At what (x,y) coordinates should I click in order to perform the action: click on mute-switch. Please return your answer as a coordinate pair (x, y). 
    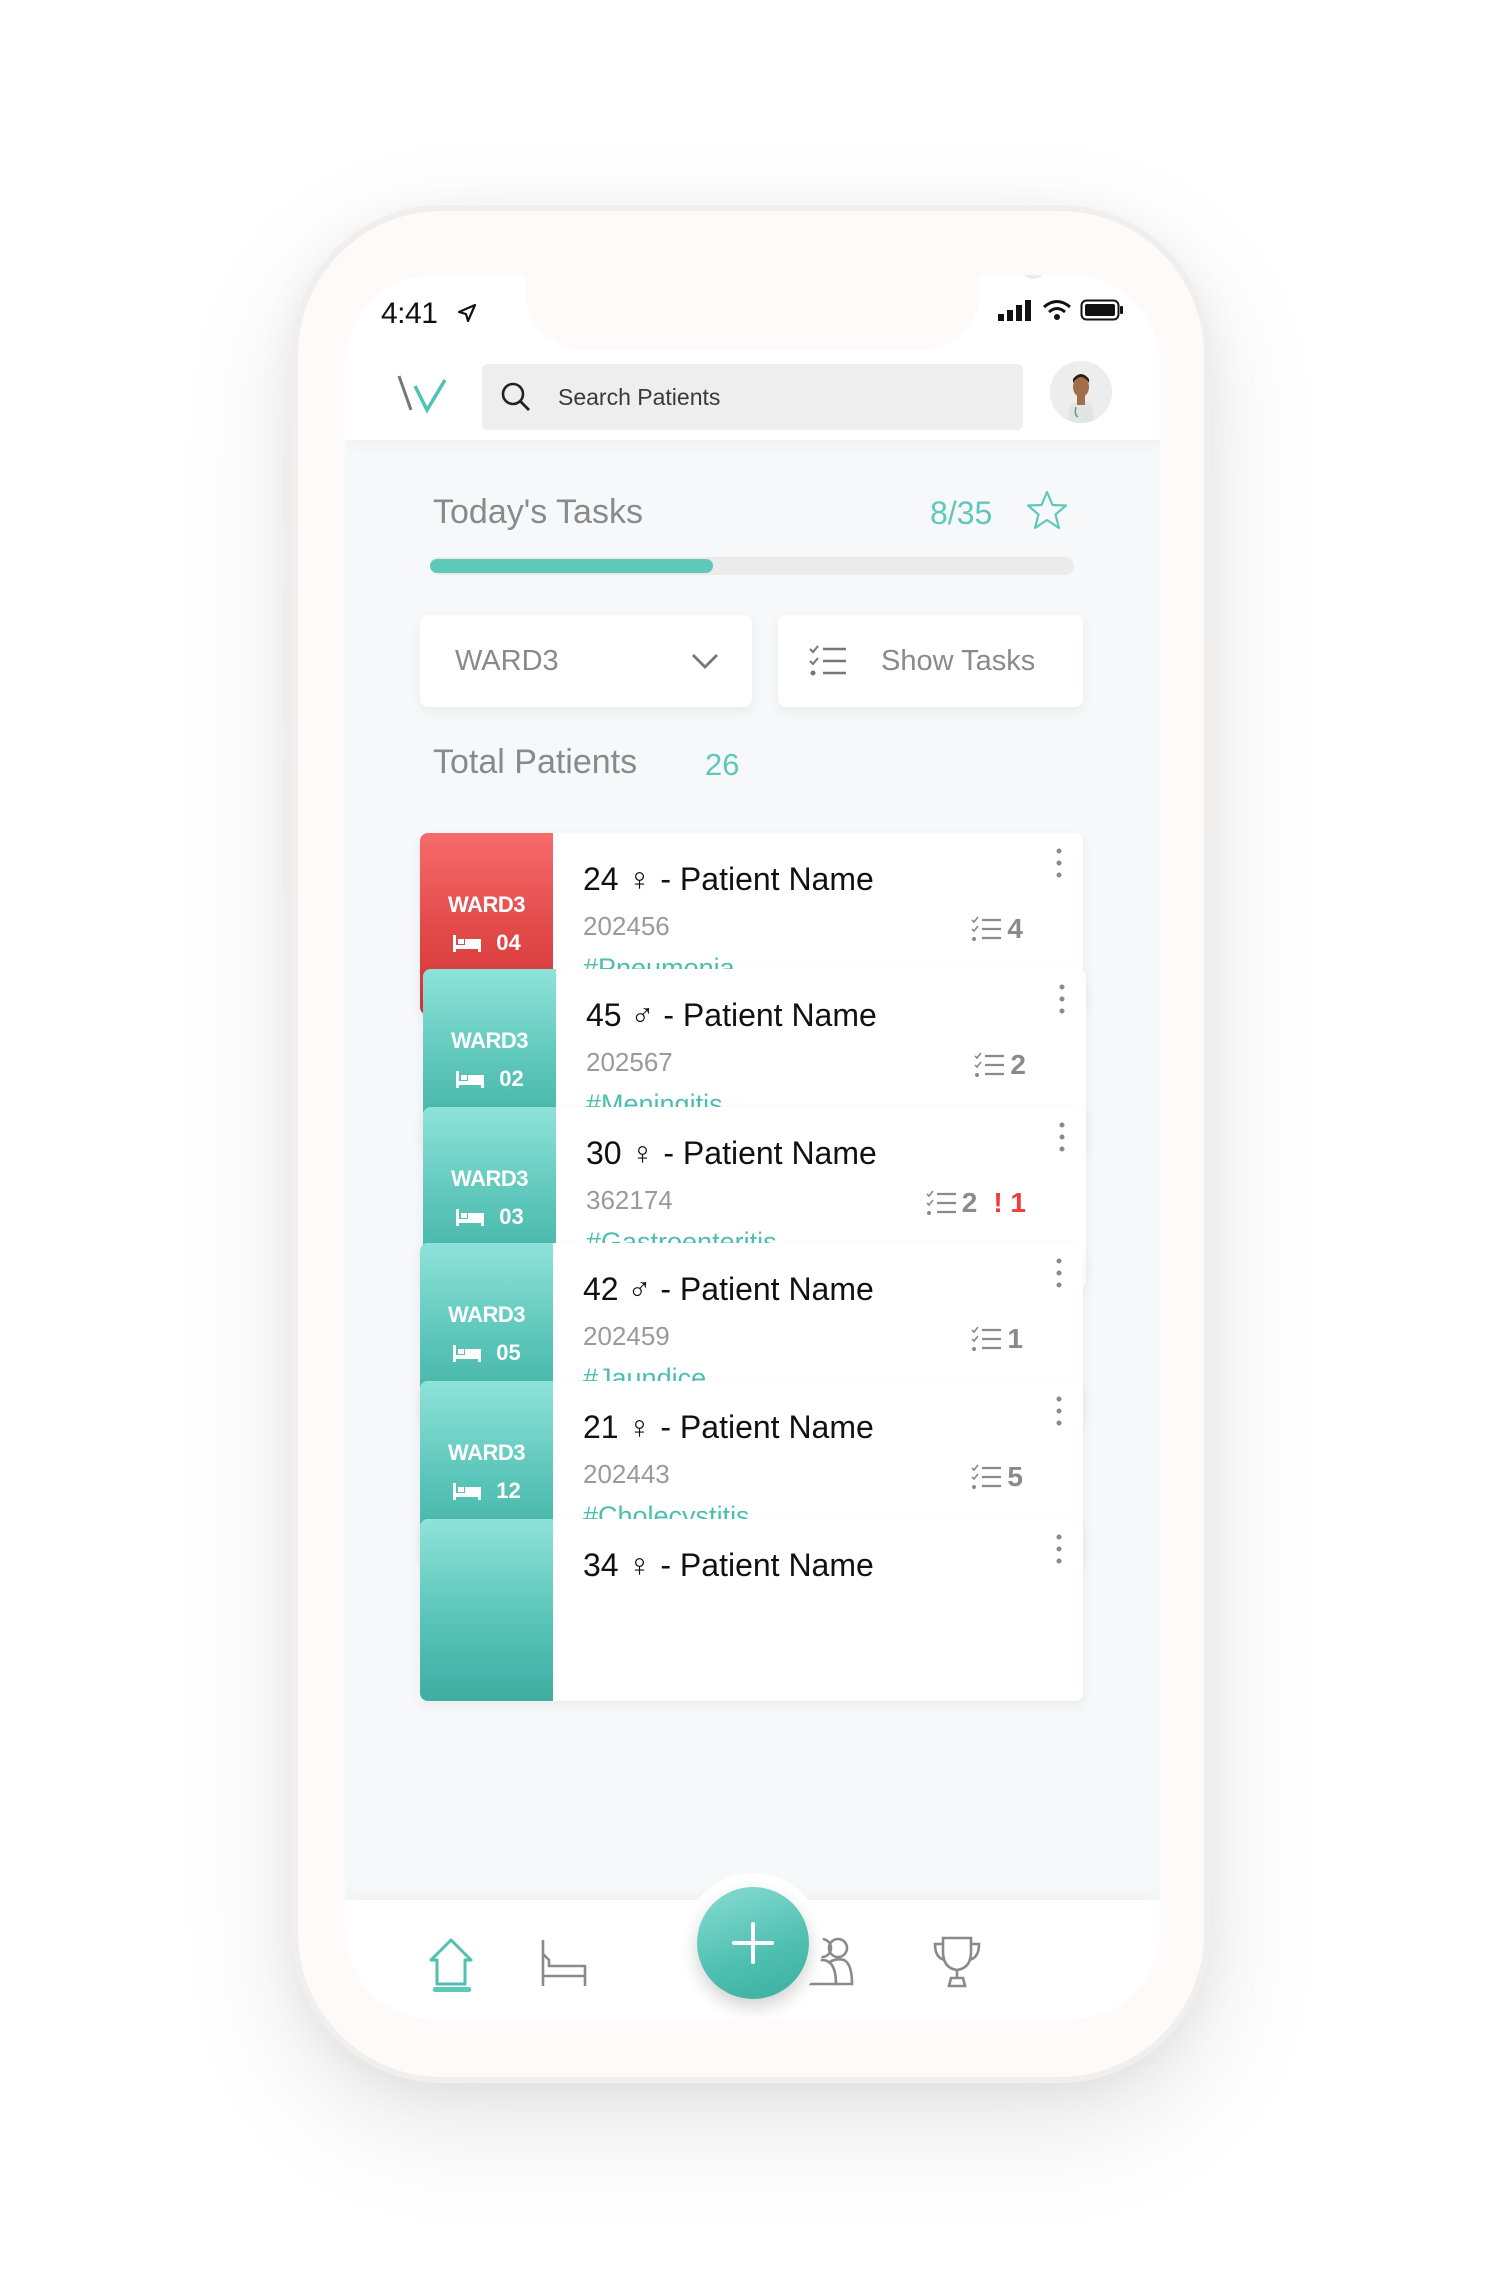
    Looking at the image, I should click on (286, 490).